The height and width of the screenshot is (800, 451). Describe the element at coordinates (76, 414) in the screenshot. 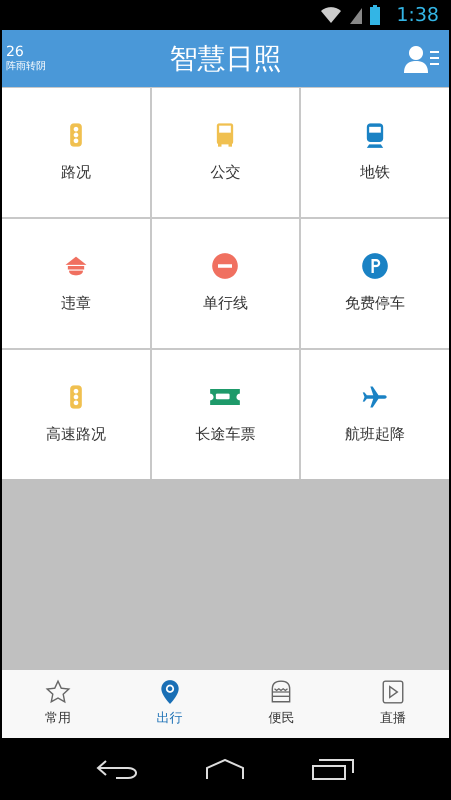

I see `menu-tile: 高速路况` at that location.